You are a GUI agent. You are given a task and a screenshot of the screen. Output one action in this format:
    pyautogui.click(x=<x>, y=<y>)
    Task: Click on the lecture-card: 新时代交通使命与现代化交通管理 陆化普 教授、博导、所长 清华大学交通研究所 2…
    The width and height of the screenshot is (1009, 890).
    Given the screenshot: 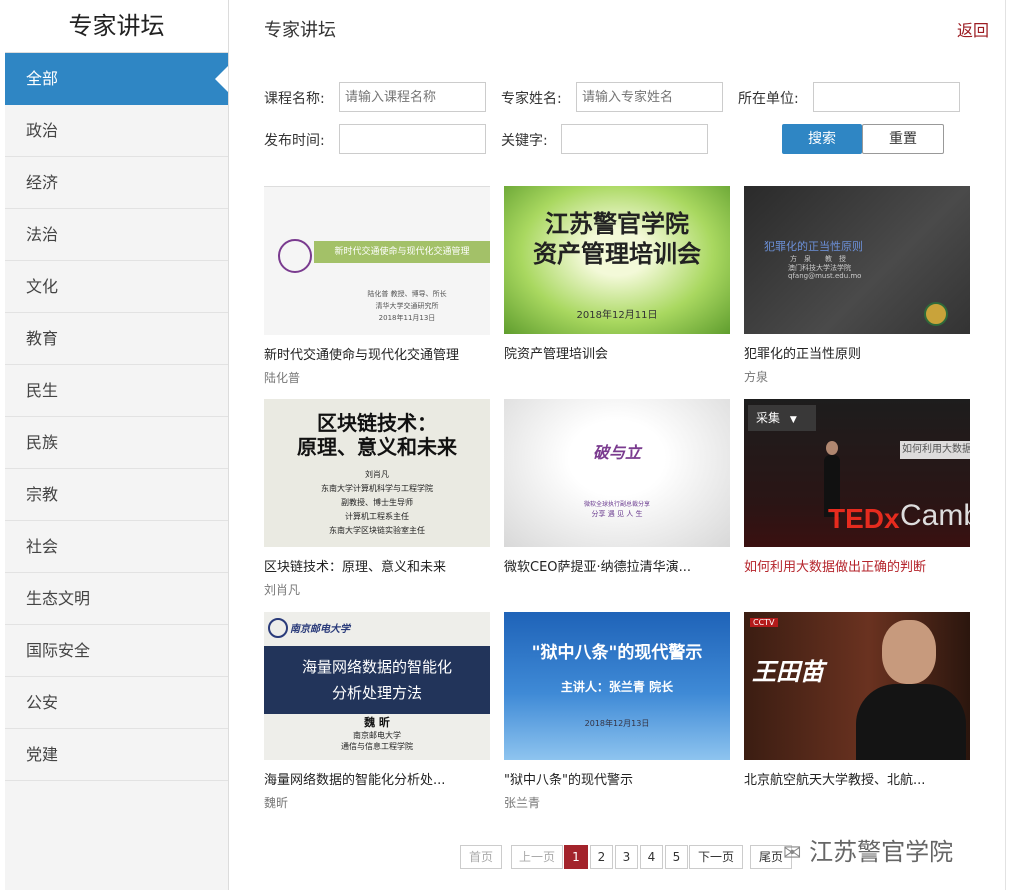 What is the action you would take?
    pyautogui.click(x=377, y=285)
    